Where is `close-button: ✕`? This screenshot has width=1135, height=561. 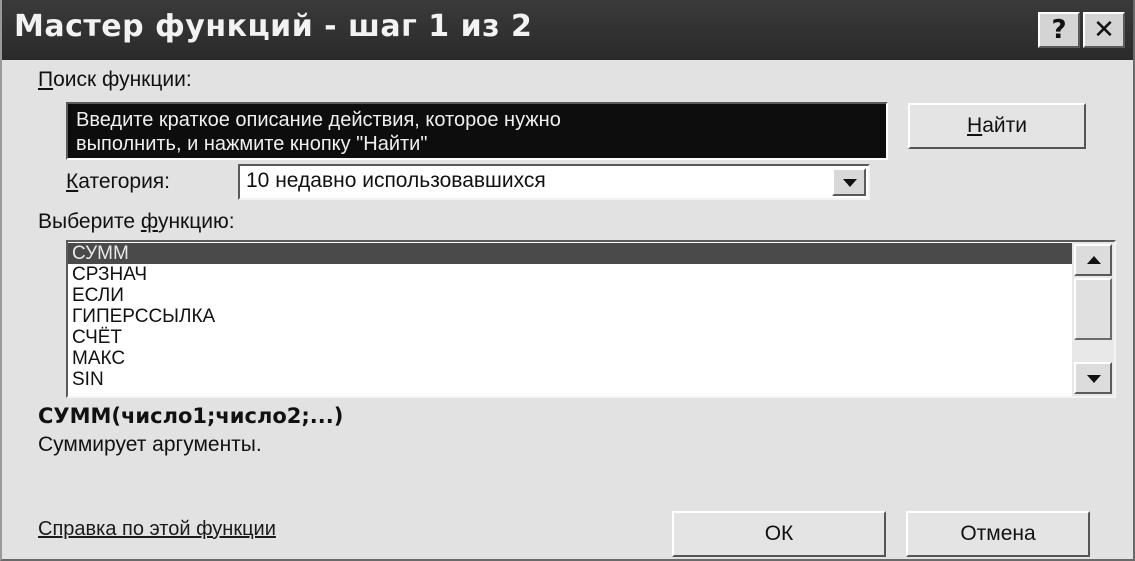
close-button: ✕ is located at coordinates (1104, 30).